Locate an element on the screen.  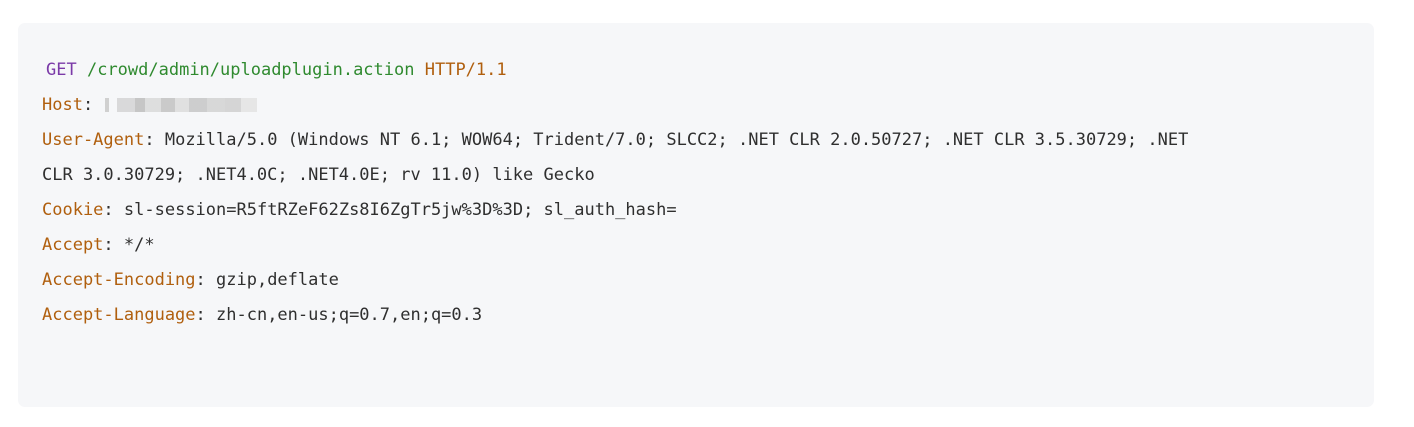
header-value: gzip,deflate is located at coordinates (277, 280).